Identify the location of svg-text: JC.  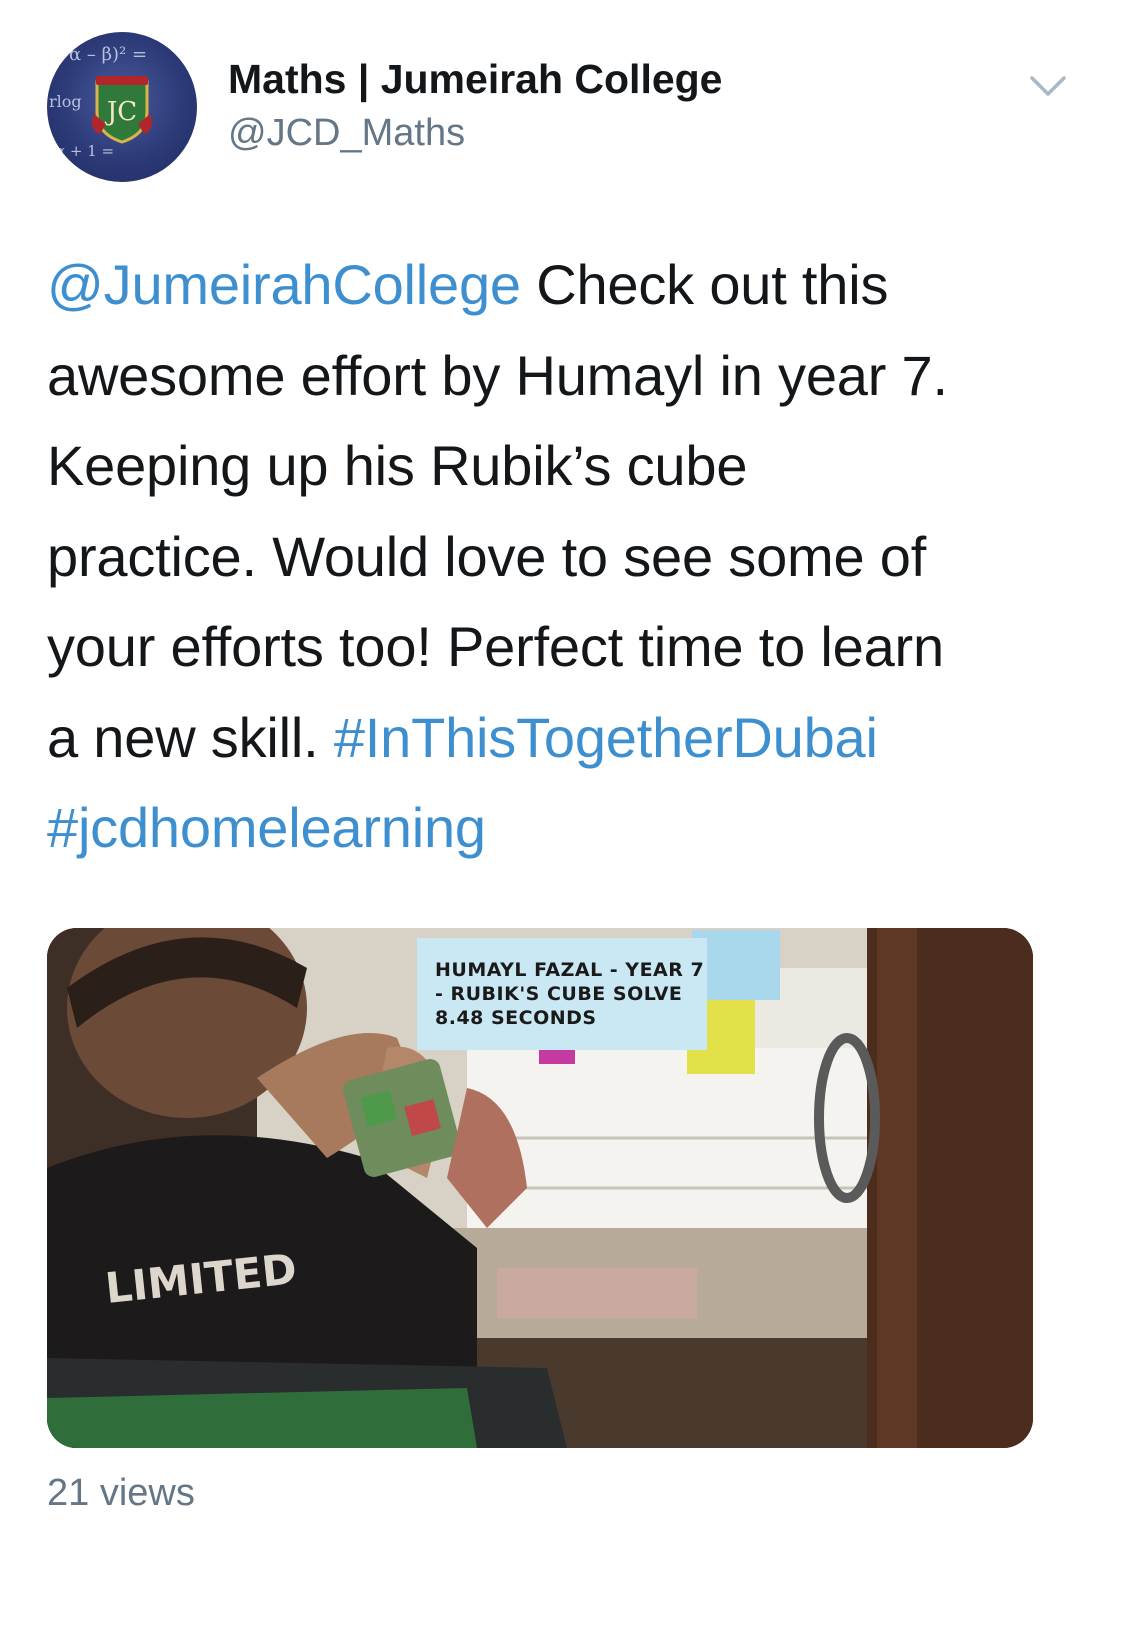
(120, 112).